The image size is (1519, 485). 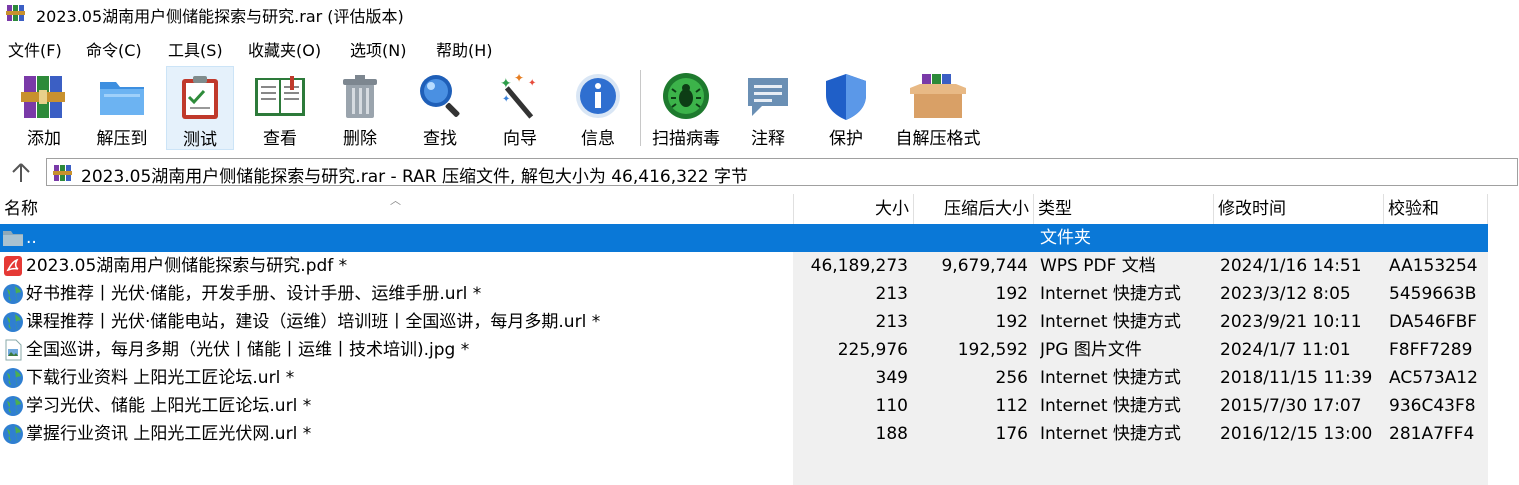 What do you see at coordinates (440, 96) in the screenshot?
I see `magnifier-icon` at bounding box center [440, 96].